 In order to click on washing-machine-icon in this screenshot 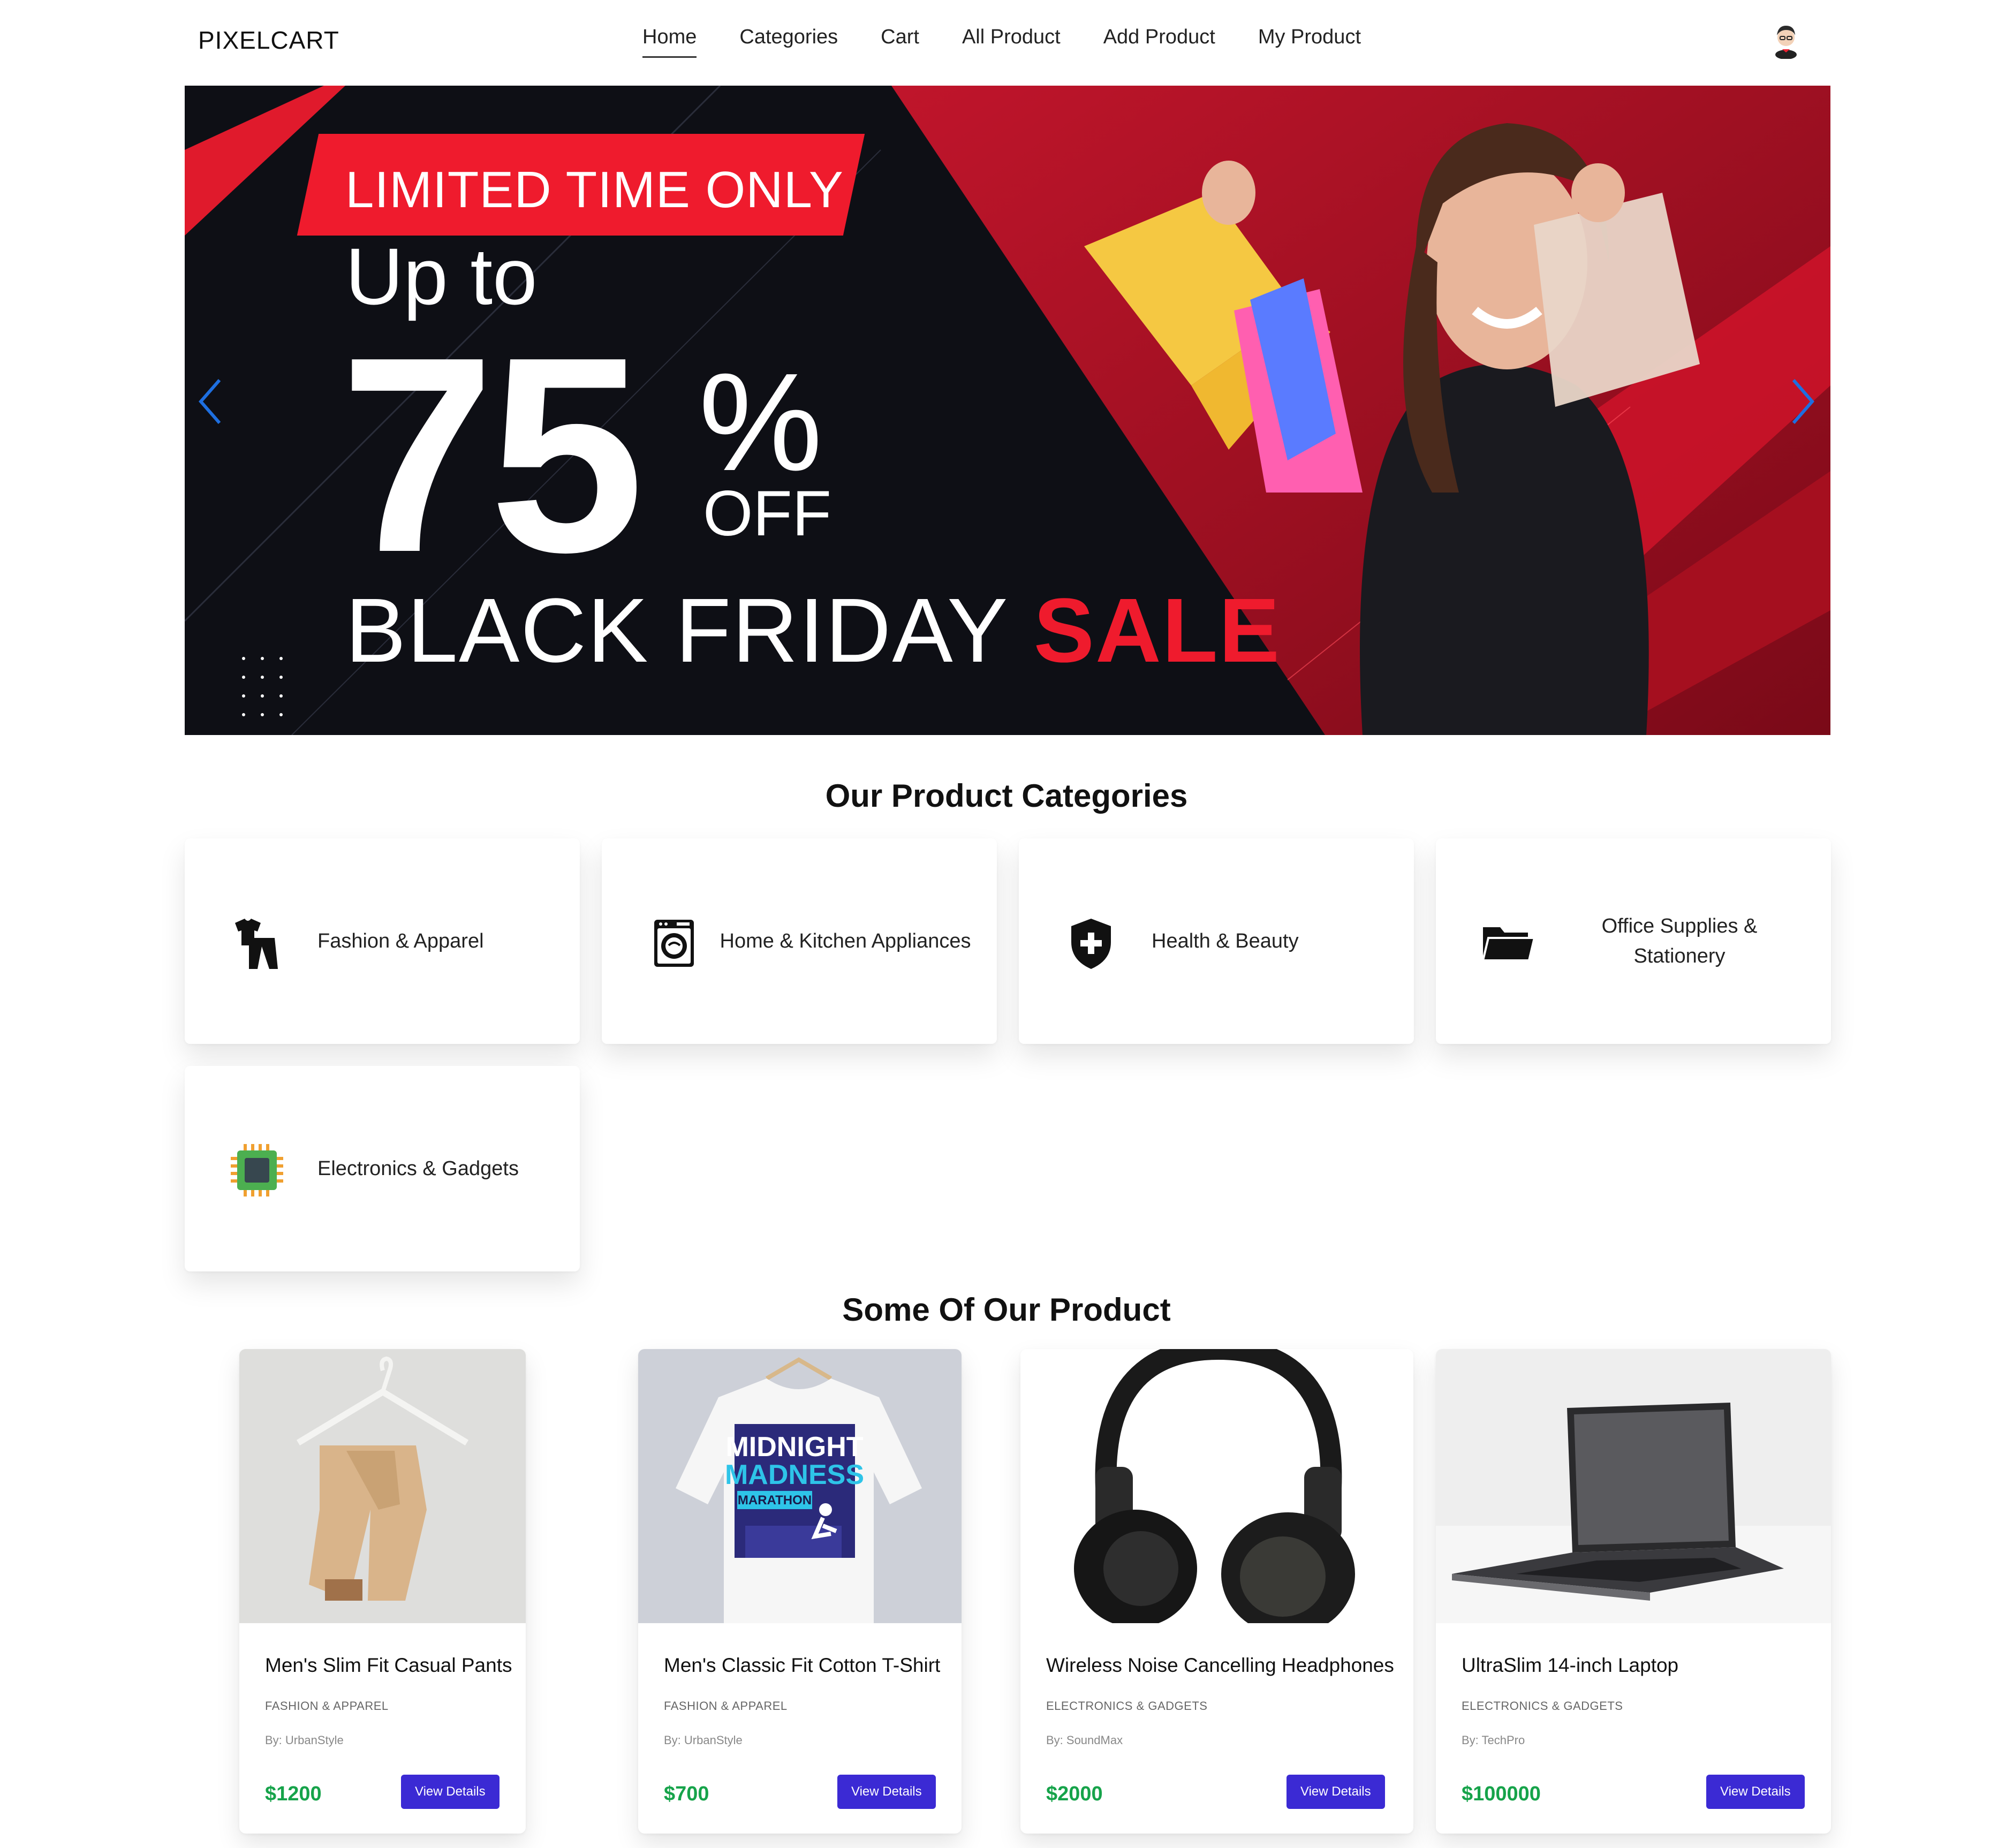, I will do `click(674, 943)`.